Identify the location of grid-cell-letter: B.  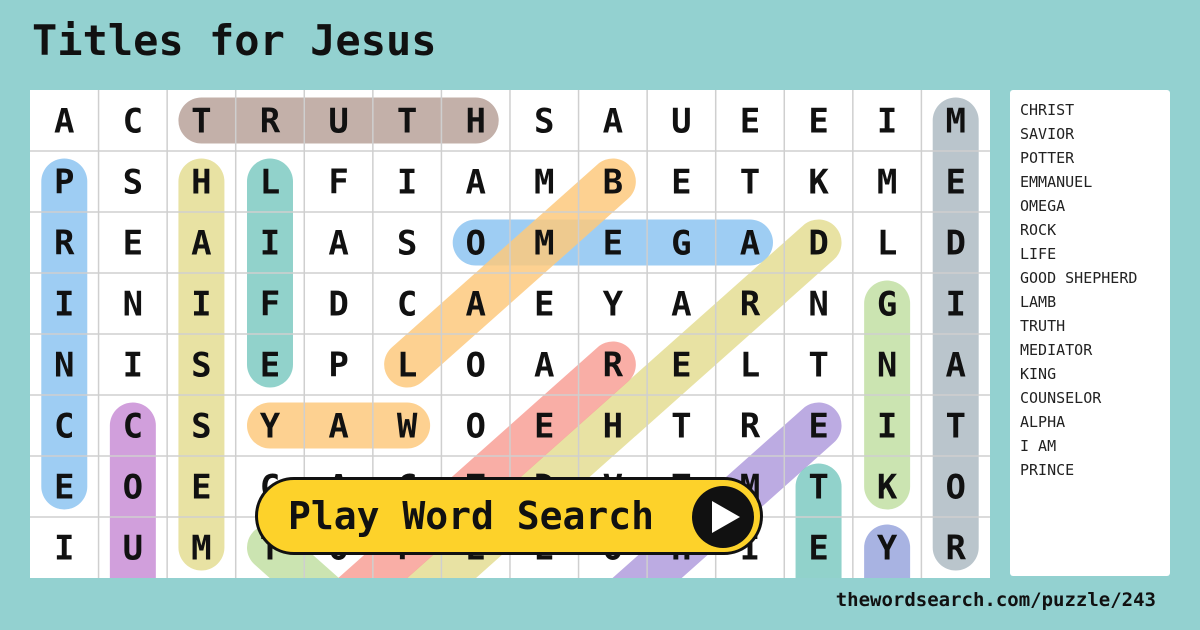
(613, 183).